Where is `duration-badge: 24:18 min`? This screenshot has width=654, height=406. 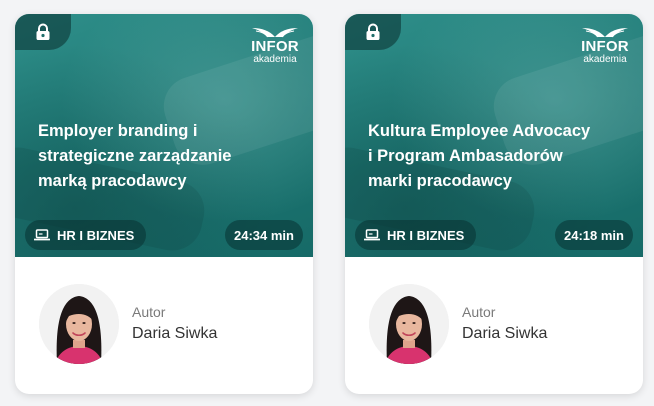
duration-badge: 24:18 min is located at coordinates (594, 235).